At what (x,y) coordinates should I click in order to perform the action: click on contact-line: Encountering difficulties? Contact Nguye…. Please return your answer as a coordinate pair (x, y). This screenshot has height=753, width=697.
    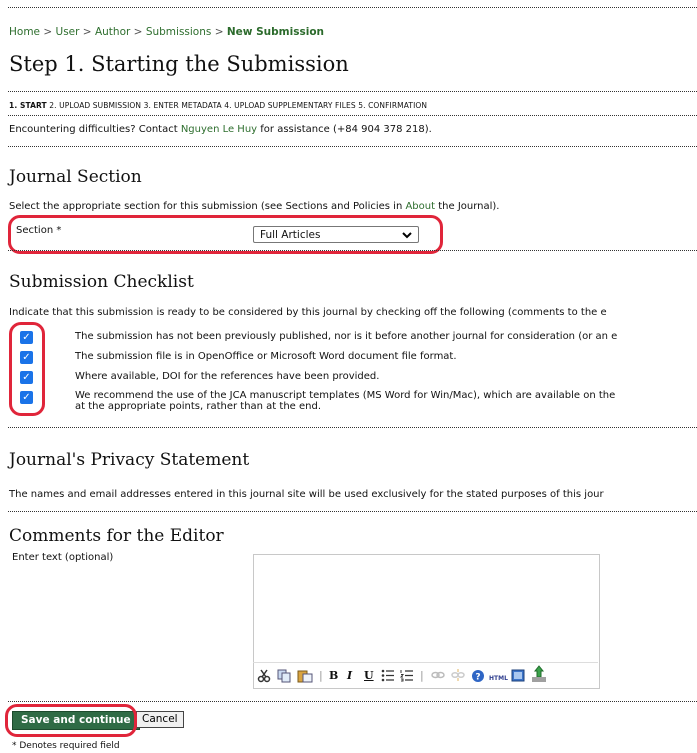
    Looking at the image, I should click on (220, 129).